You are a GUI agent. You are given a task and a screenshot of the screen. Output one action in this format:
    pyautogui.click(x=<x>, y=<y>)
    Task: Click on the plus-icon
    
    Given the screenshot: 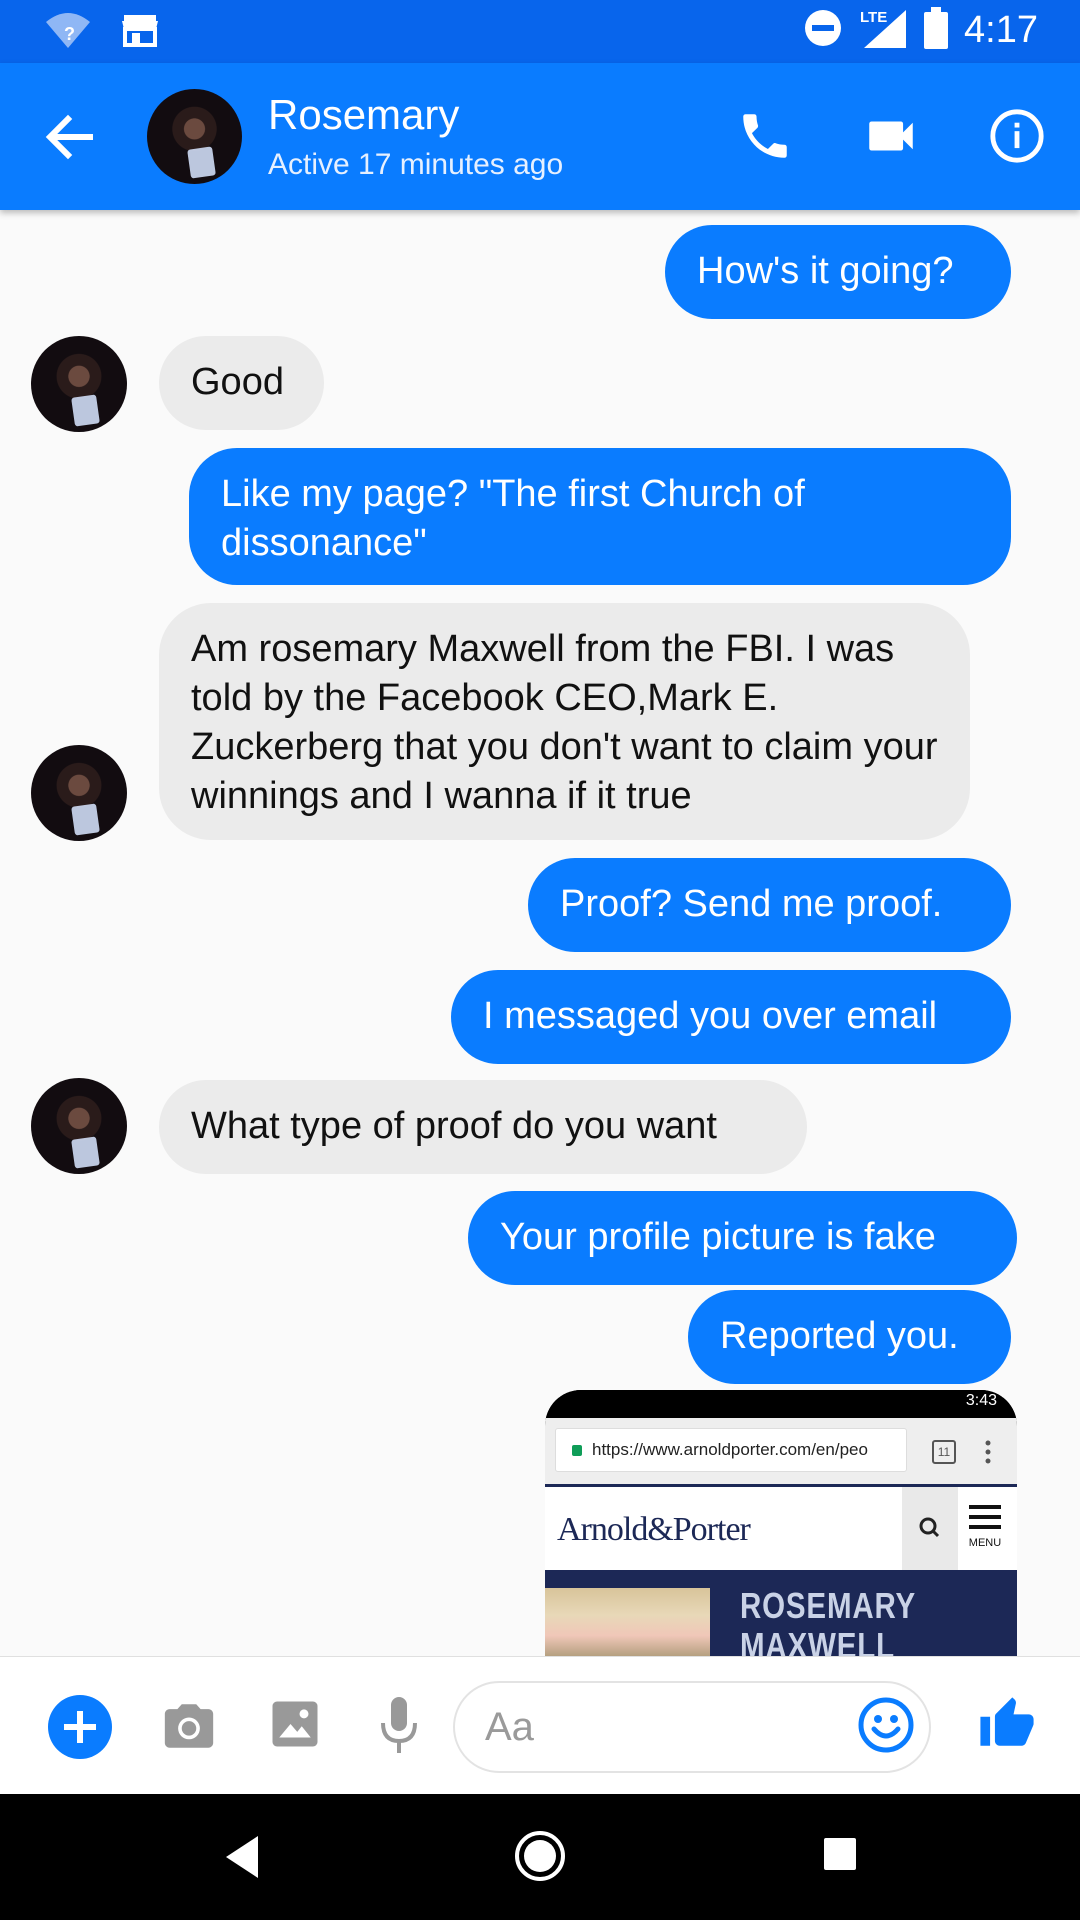 What is the action you would take?
    pyautogui.click(x=80, y=1727)
    